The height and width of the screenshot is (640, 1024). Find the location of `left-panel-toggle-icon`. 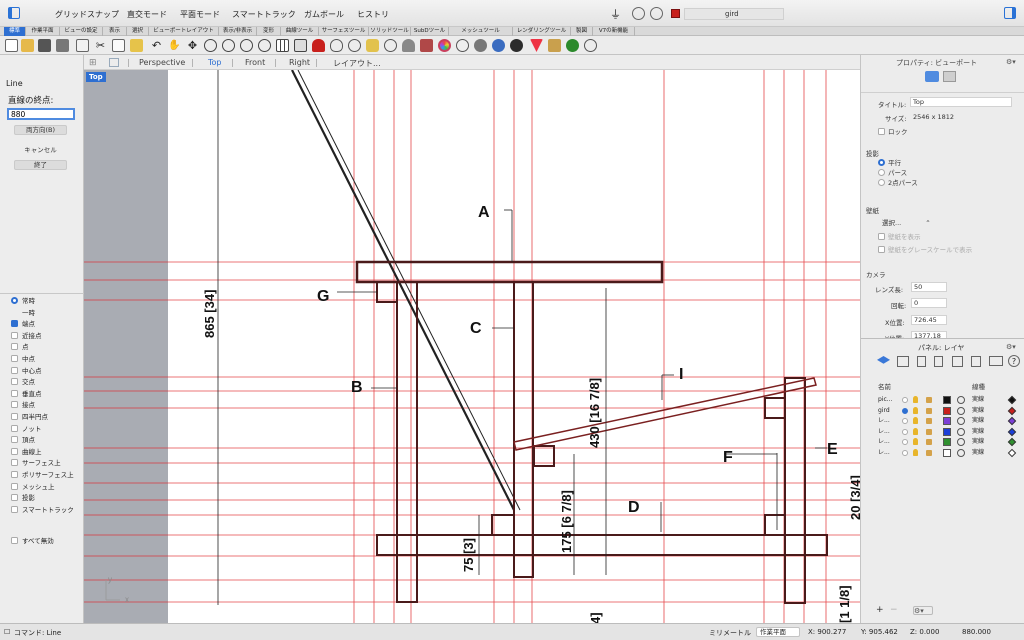

left-panel-toggle-icon is located at coordinates (14, 13).